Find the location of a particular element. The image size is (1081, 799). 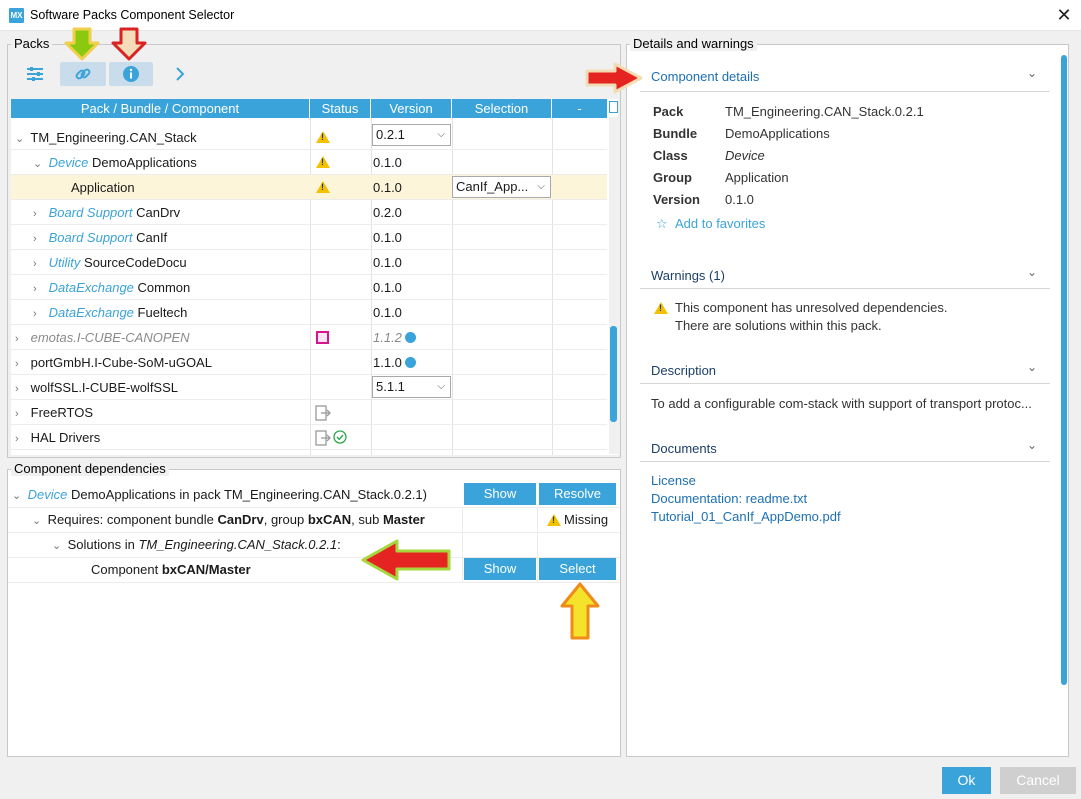

version-value: 0.2.1 is located at coordinates (390, 134).